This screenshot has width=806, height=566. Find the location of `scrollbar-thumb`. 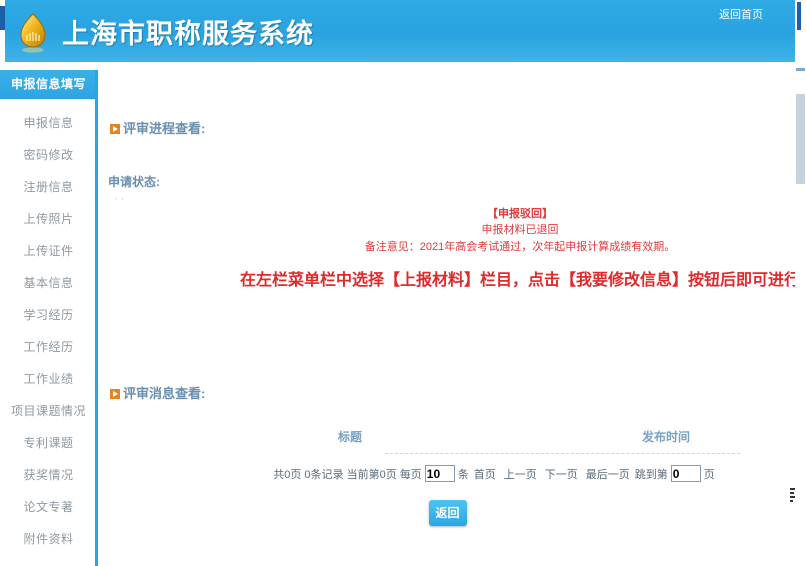

scrollbar-thumb is located at coordinates (800, 139).